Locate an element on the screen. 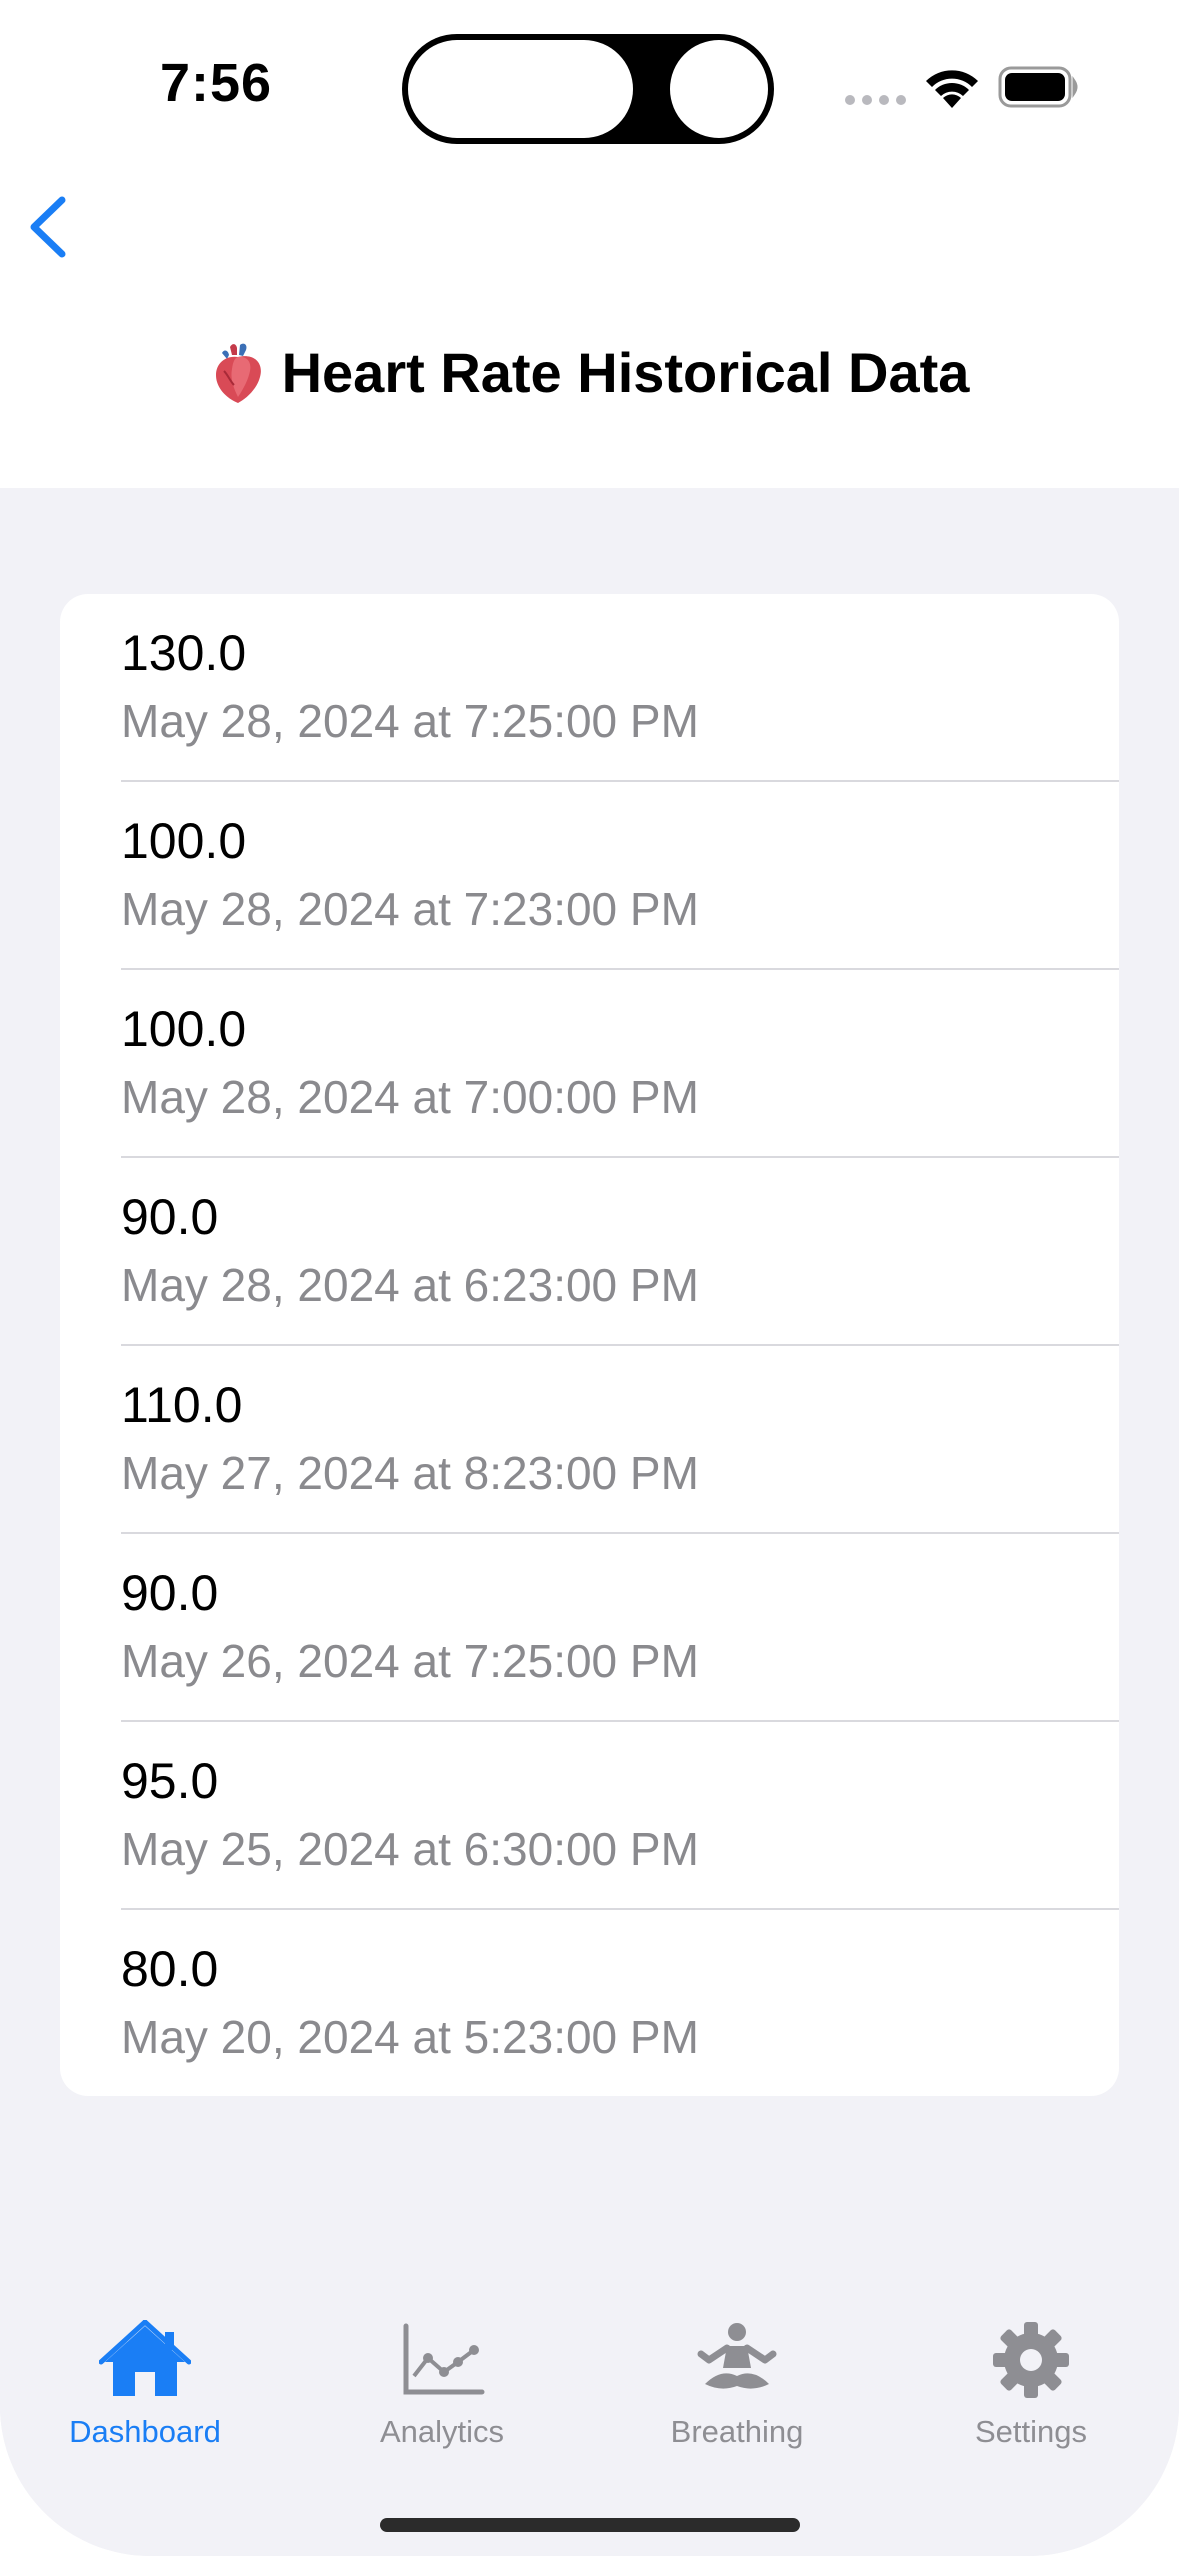  tab-breathing: Breathing is located at coordinates (737, 2410).